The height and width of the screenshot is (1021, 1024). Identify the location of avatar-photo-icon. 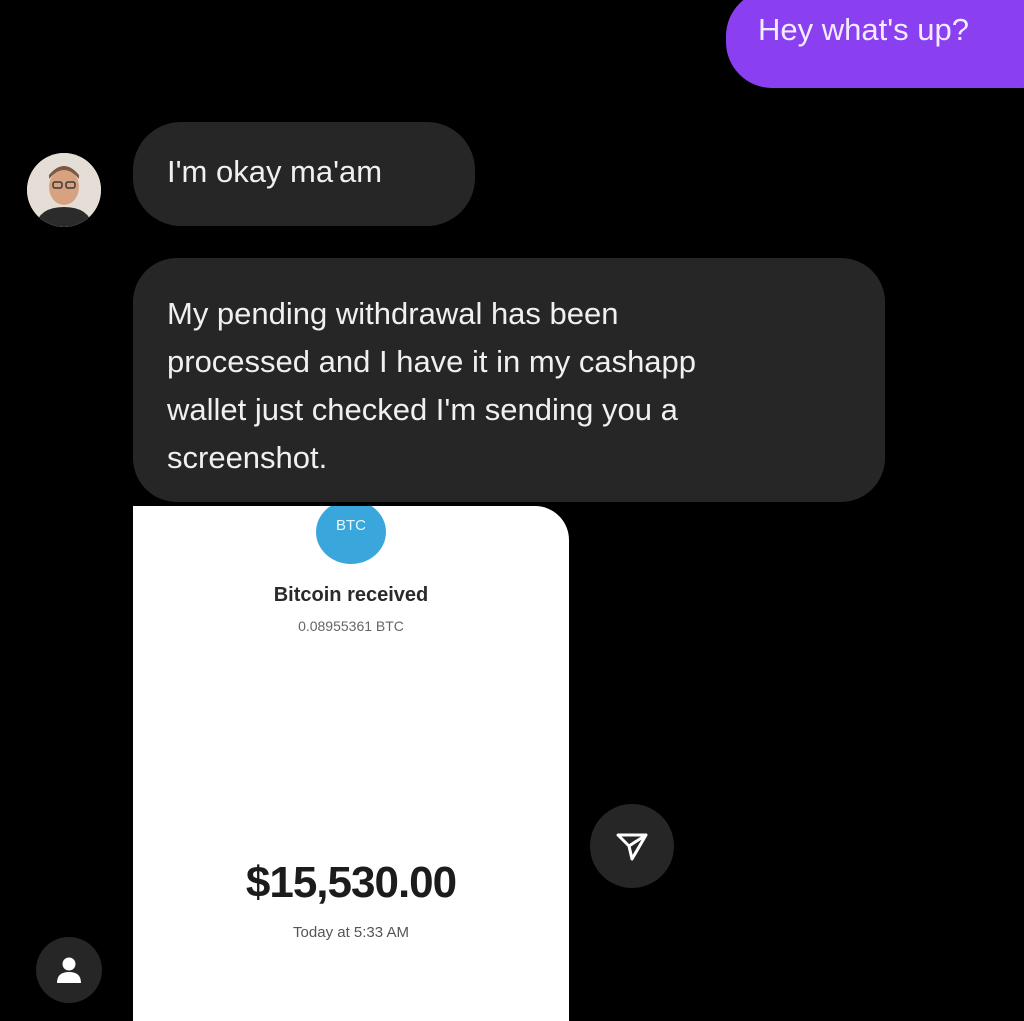
(64, 190).